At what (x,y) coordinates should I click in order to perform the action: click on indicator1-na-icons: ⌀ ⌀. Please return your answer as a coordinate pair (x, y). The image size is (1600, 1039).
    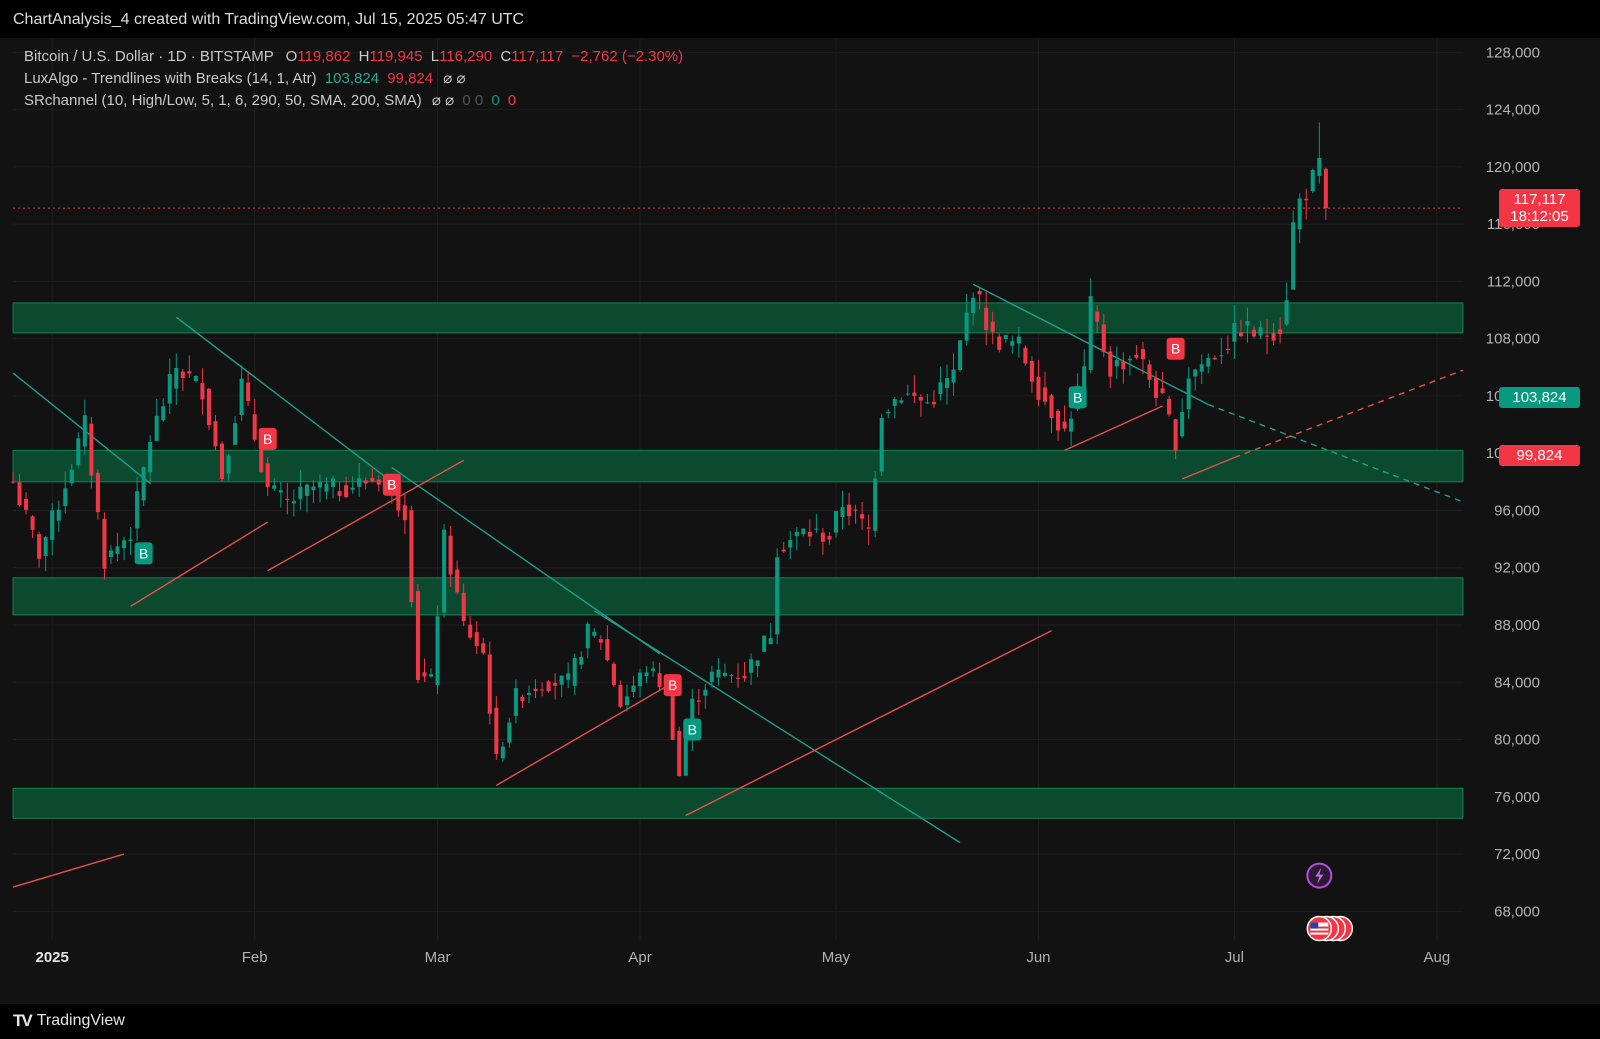
    Looking at the image, I should click on (454, 78).